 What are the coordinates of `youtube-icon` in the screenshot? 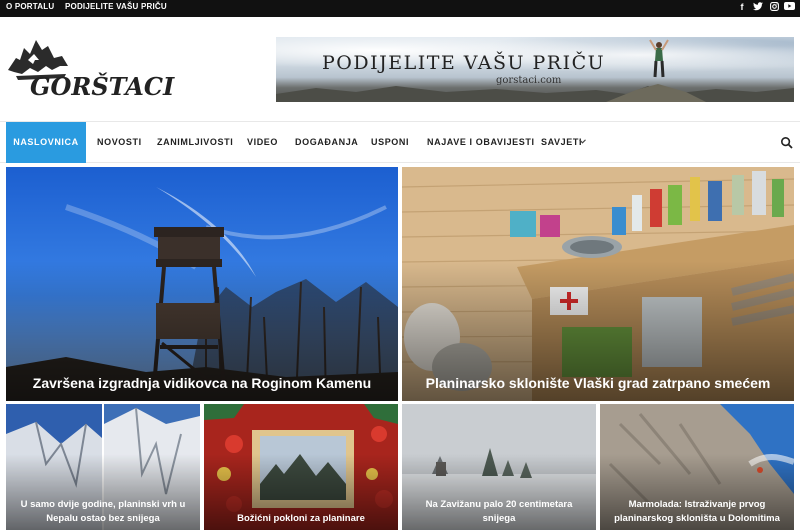 It's located at (789, 7).